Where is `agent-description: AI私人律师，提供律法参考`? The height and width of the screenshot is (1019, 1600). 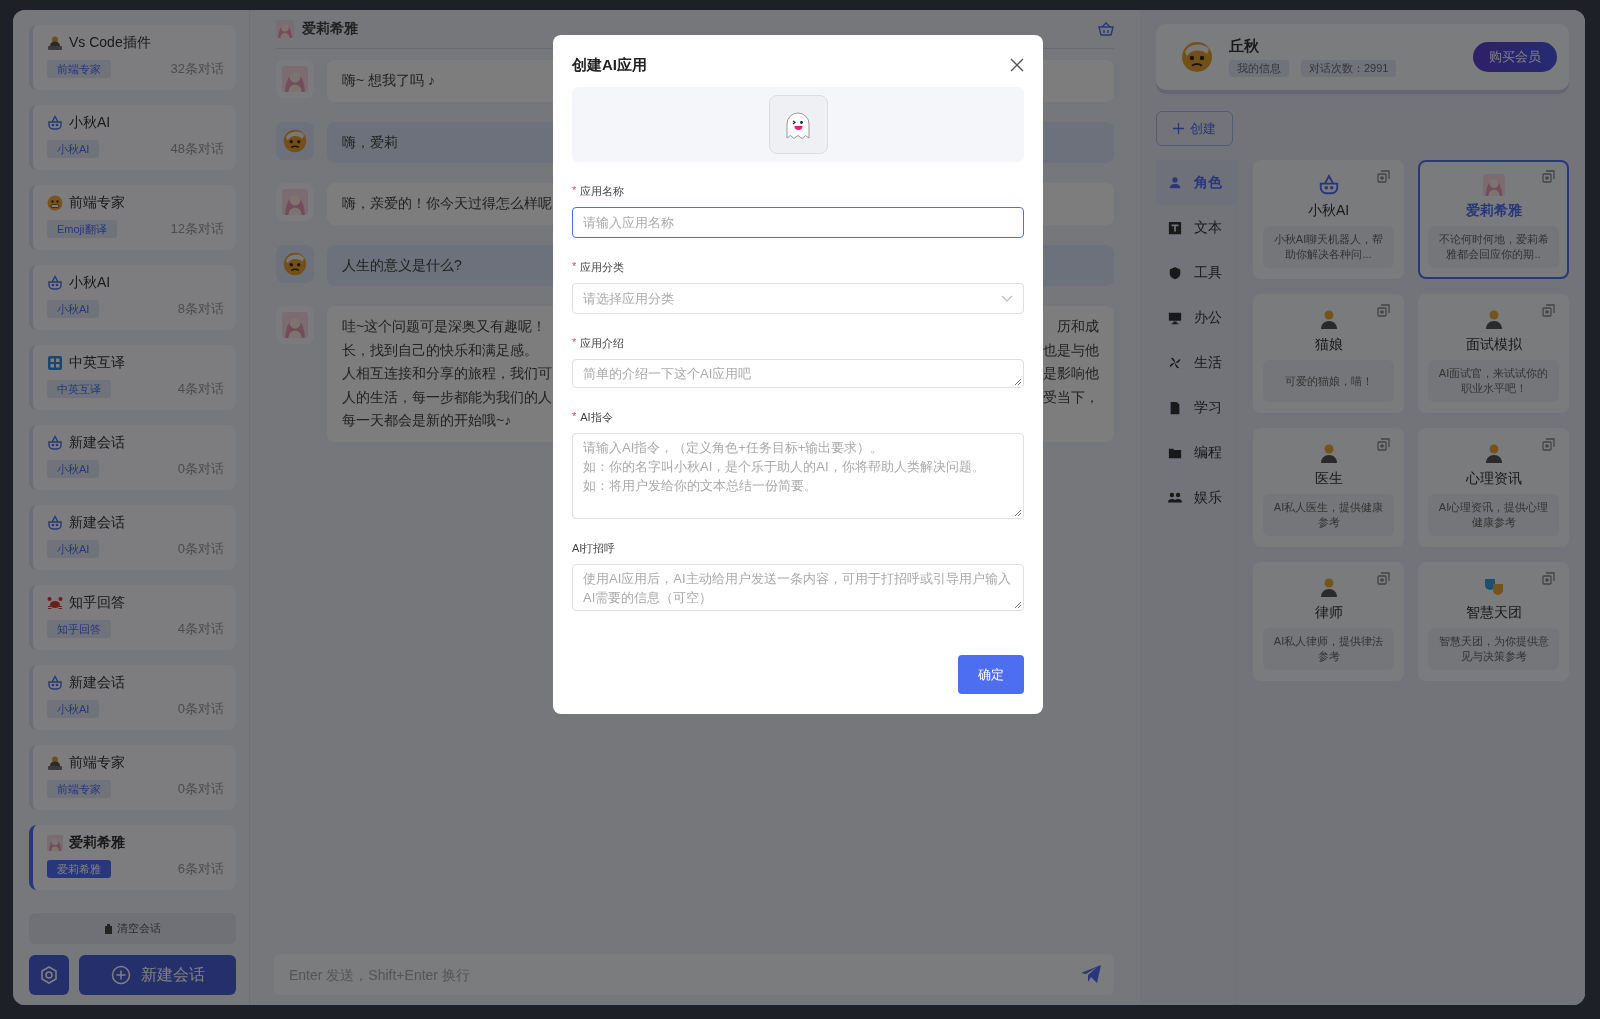 agent-description: AI私人律师，提供律法参考 is located at coordinates (1328, 649).